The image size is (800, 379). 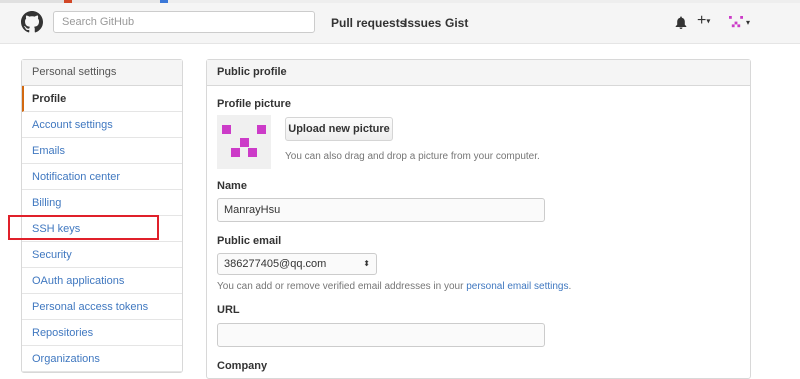 I want to click on sidebar-item-profile: Profile, so click(x=102, y=99).